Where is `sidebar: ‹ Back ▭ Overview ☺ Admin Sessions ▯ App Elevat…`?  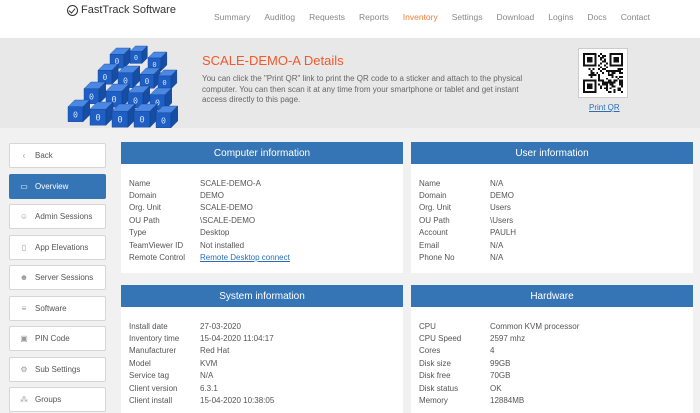 sidebar: ‹ Back ▭ Overview ☺ Admin Sessions ▯ App Elevat… is located at coordinates (57, 278).